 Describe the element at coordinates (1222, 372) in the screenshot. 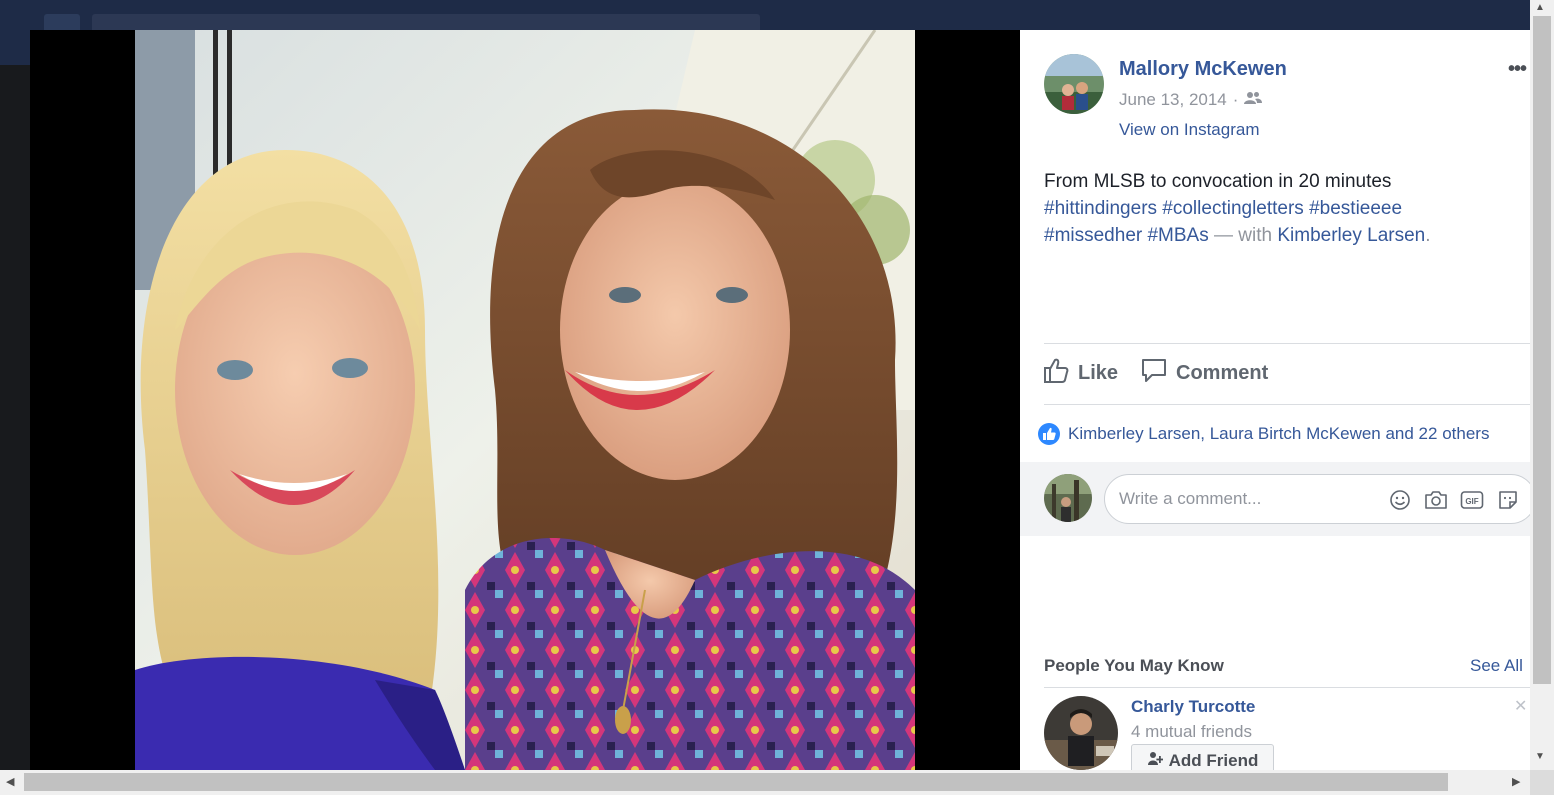

I see `comment-label: Comment` at that location.